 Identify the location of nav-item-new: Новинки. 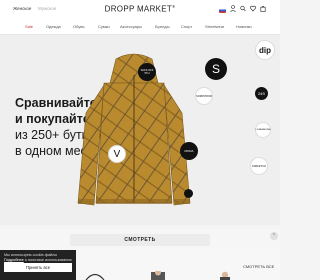
(244, 26).